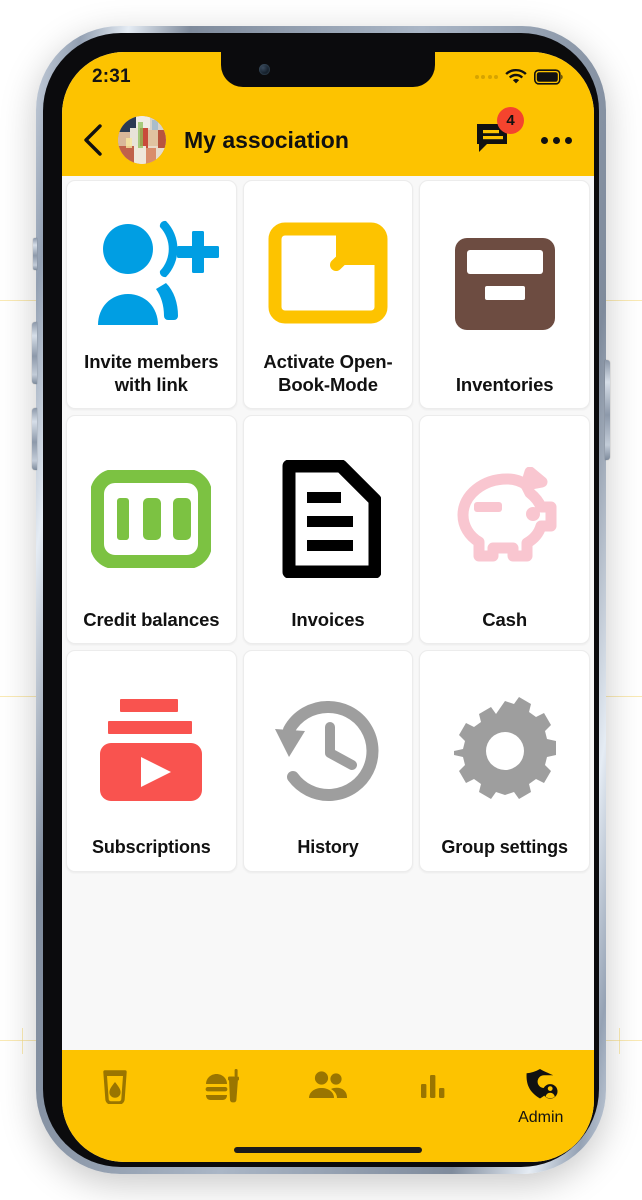 Image resolution: width=642 pixels, height=1200 pixels. What do you see at coordinates (264, 69) in the screenshot?
I see `front-camera-icon` at bounding box center [264, 69].